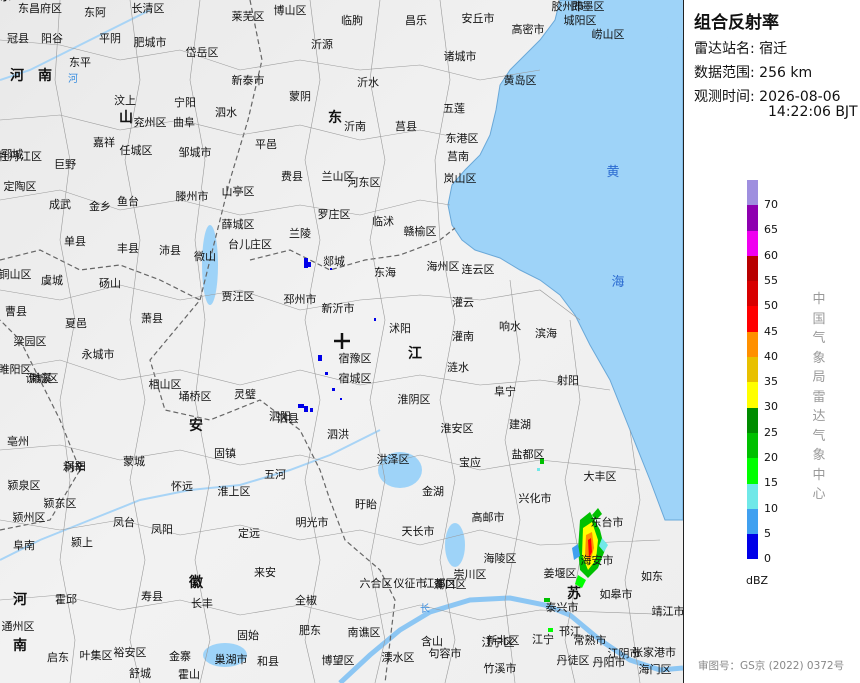  What do you see at coordinates (292, 176) in the screenshot?
I see `city-label: 费县` at bounding box center [292, 176].